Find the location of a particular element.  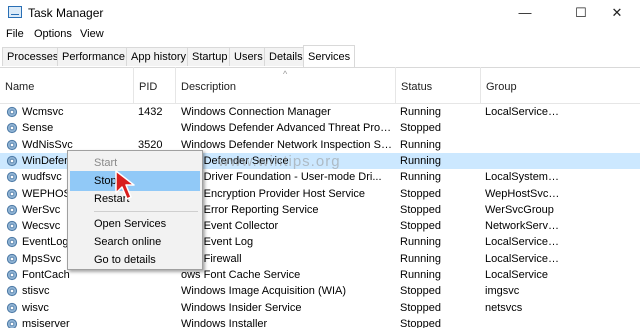

cell-group: NetworkService is located at coordinates (523, 226).